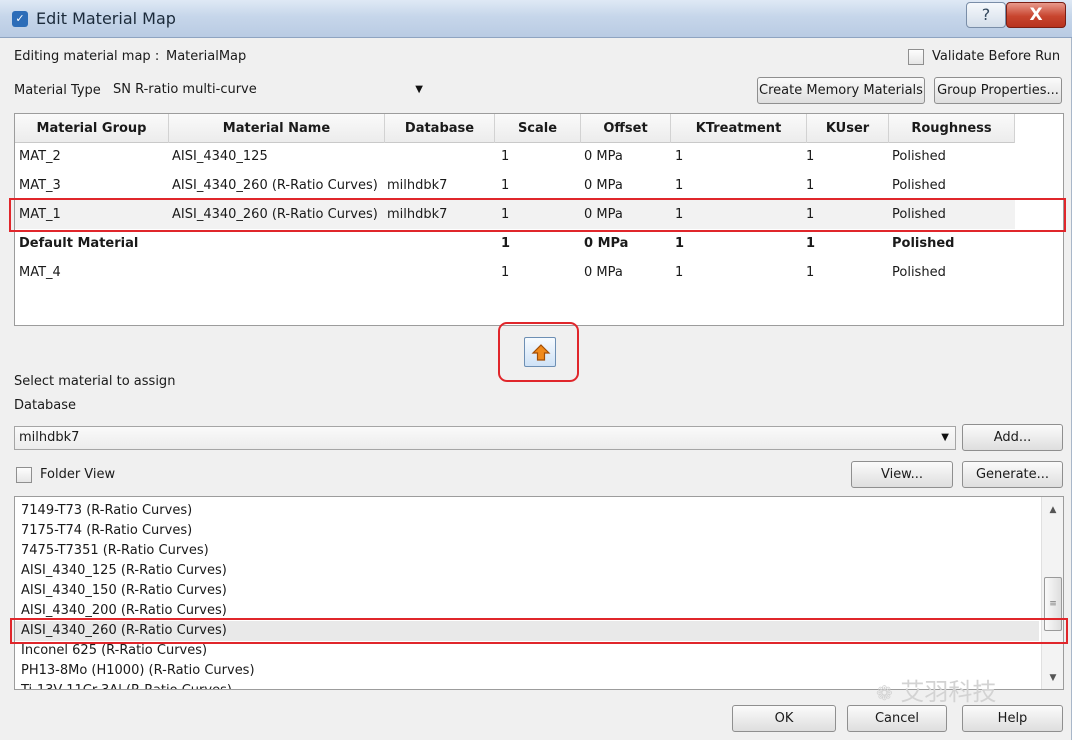  I want to click on watermark: ❁ 艾羽科技, so click(936, 689).